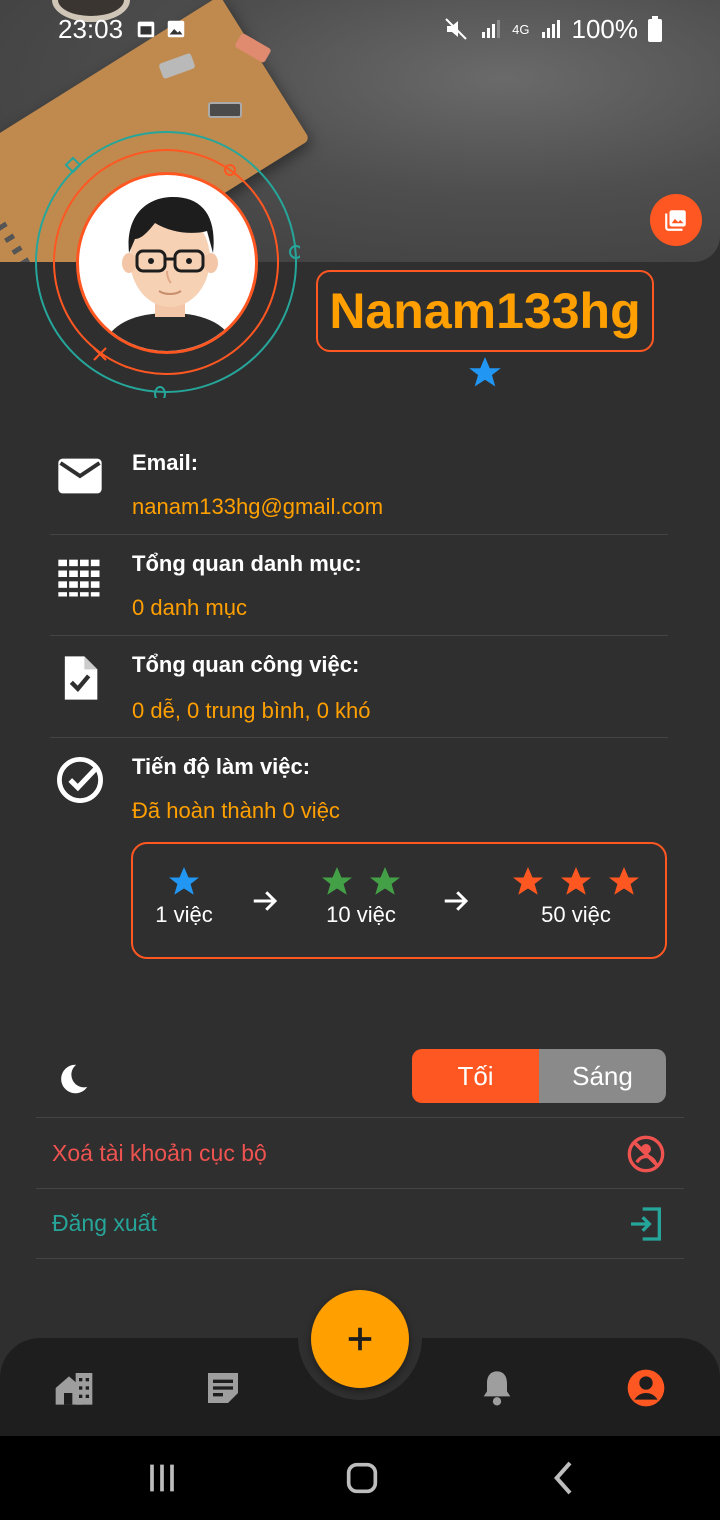 The width and height of the screenshot is (720, 1520). Describe the element at coordinates (605, 28) in the screenshot. I see `battery-percent: 100%` at that location.